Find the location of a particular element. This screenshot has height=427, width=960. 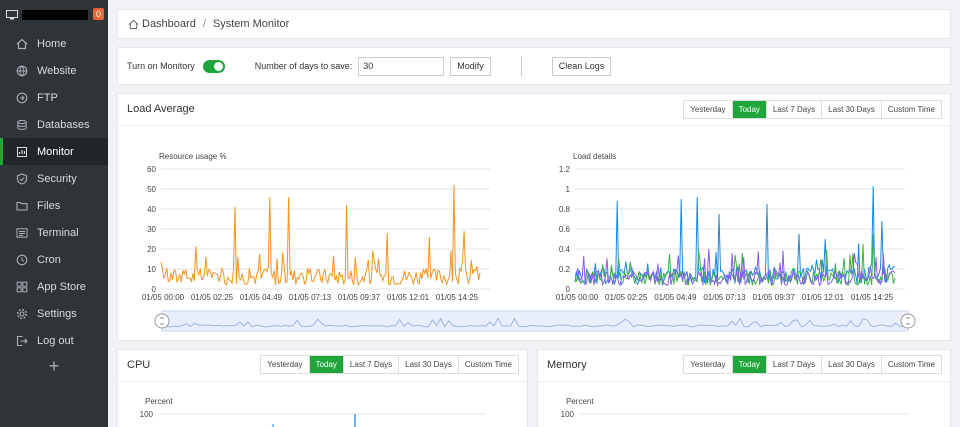

sidebar-item-security: Security is located at coordinates (54, 178).